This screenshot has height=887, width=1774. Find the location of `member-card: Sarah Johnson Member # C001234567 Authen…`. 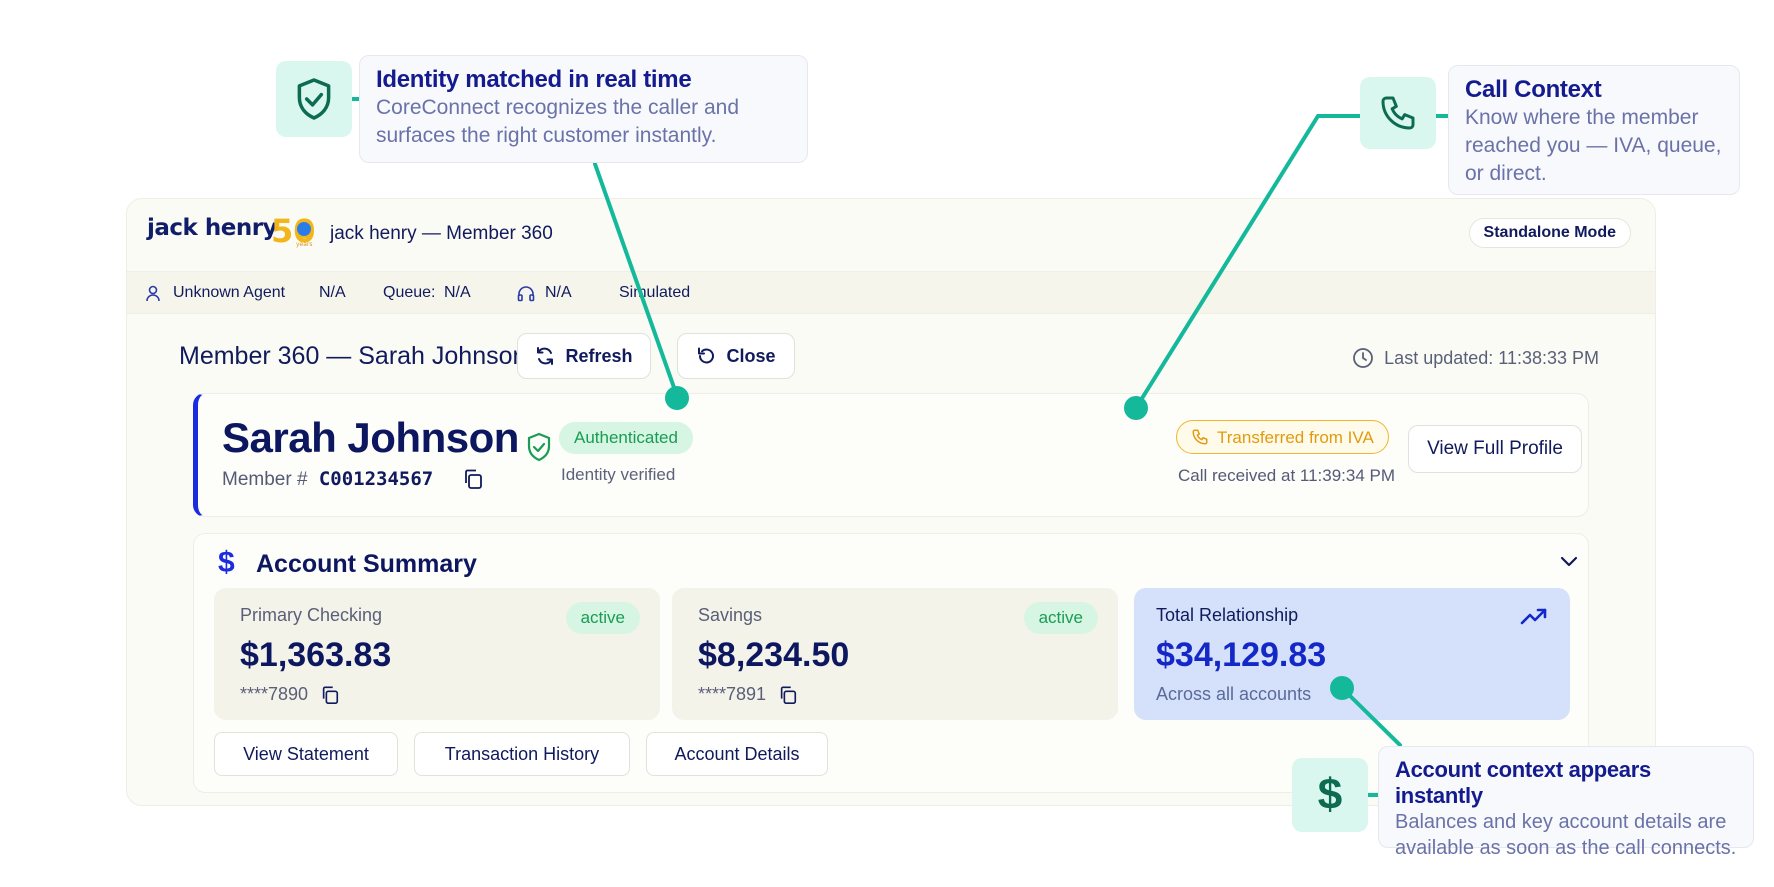

member-card: Sarah Johnson Member # C001234567 Authen… is located at coordinates (891, 455).